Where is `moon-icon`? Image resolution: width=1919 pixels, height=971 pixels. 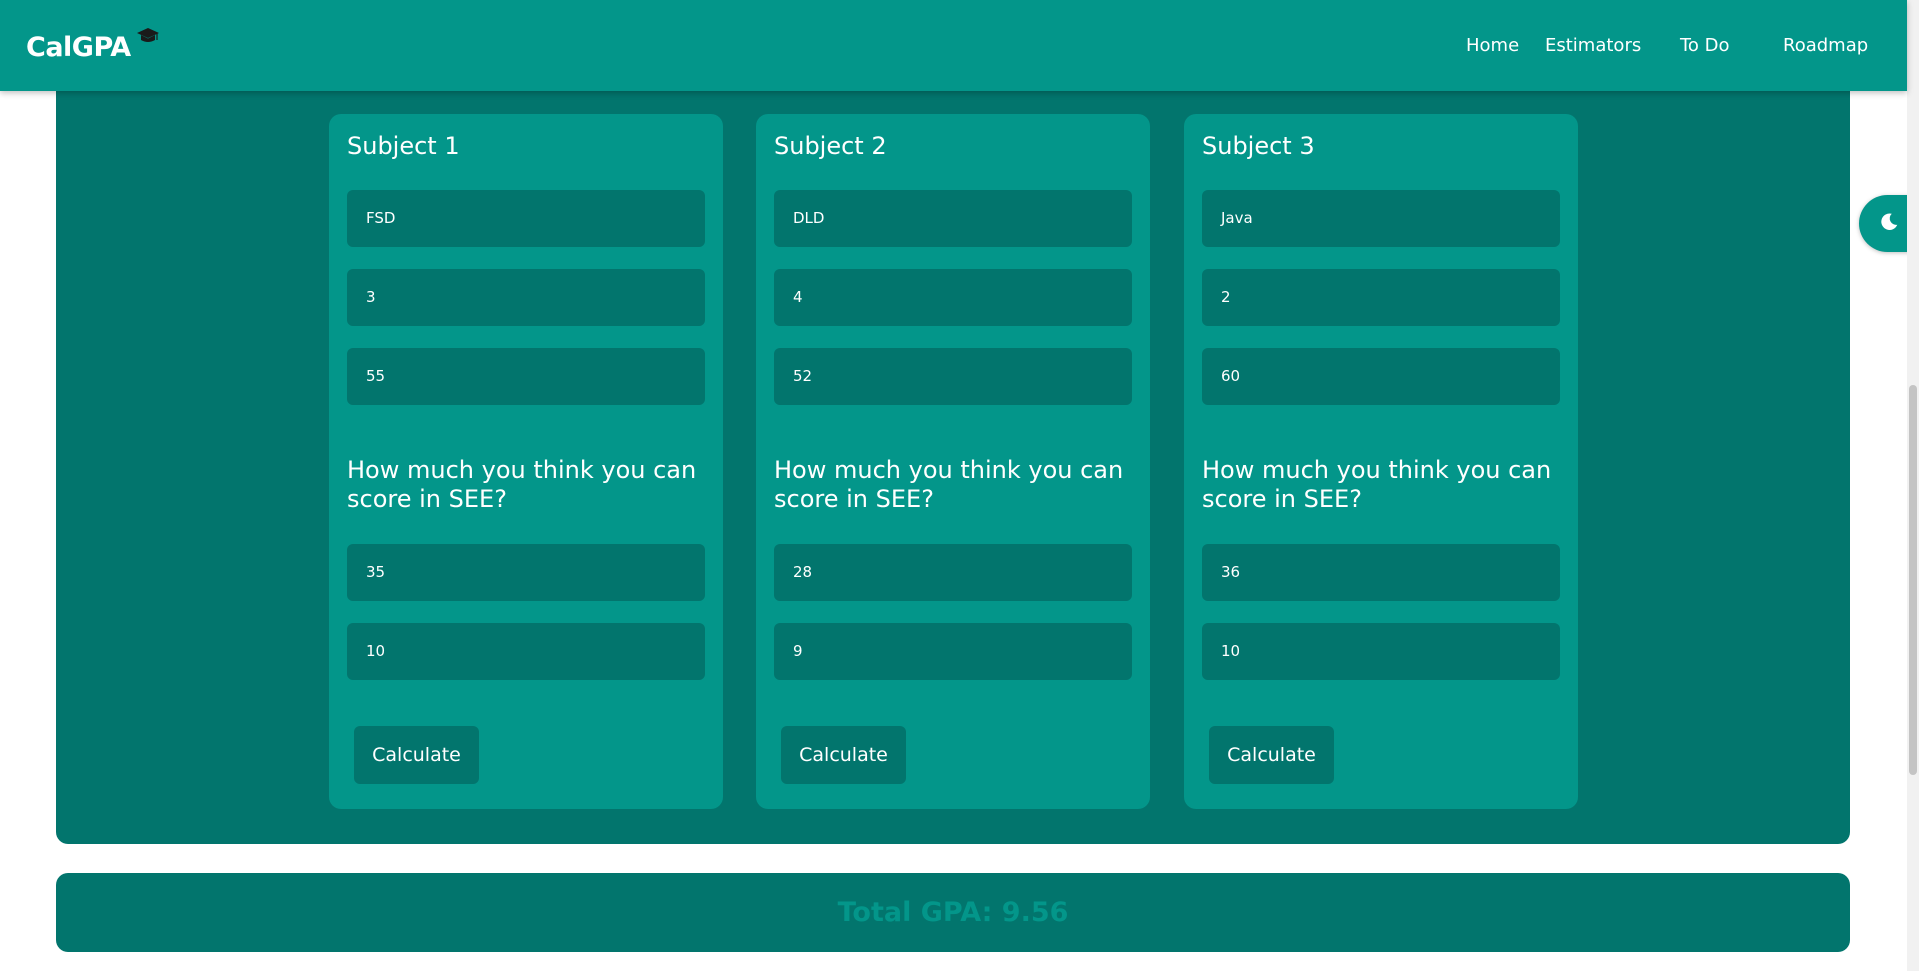
moon-icon is located at coordinates (1889, 221).